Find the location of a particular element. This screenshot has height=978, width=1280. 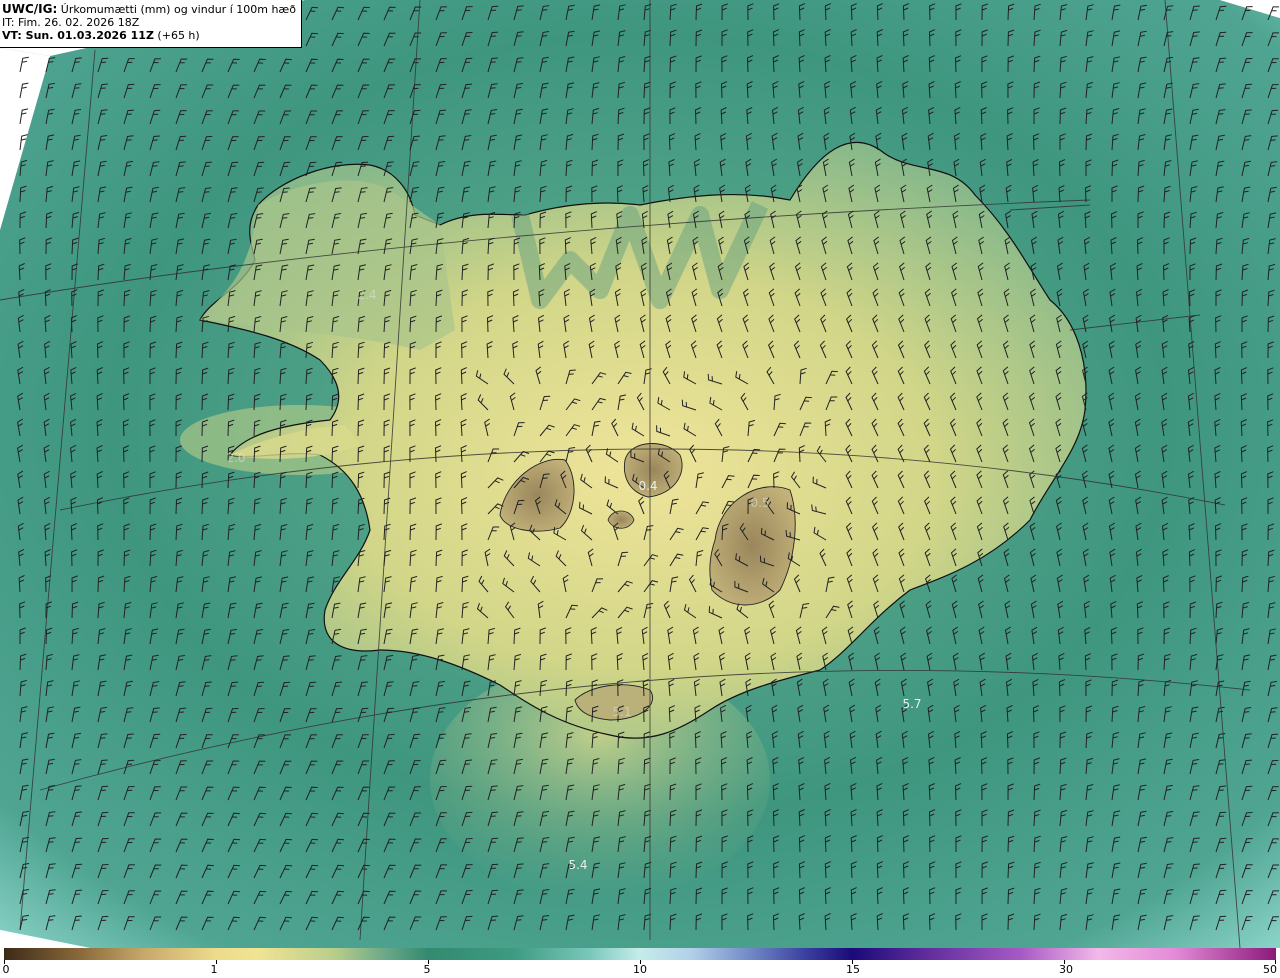

colorbar-label-5: 5 is located at coordinates (427, 969).